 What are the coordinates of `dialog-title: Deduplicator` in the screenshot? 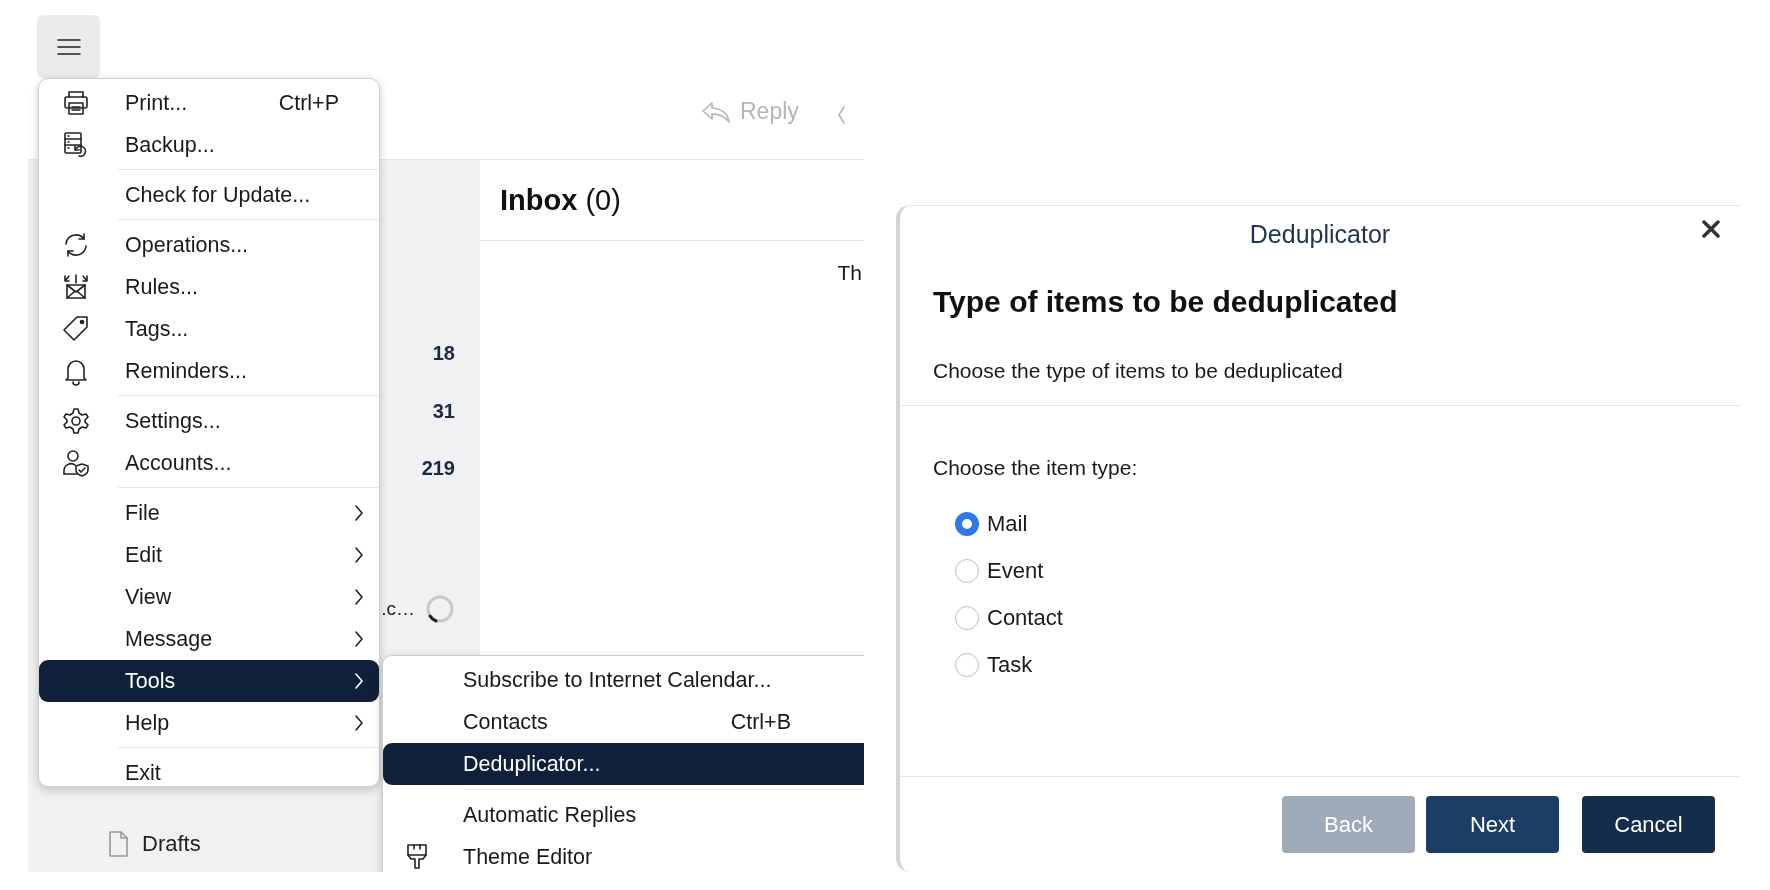 It's located at (1320, 234).